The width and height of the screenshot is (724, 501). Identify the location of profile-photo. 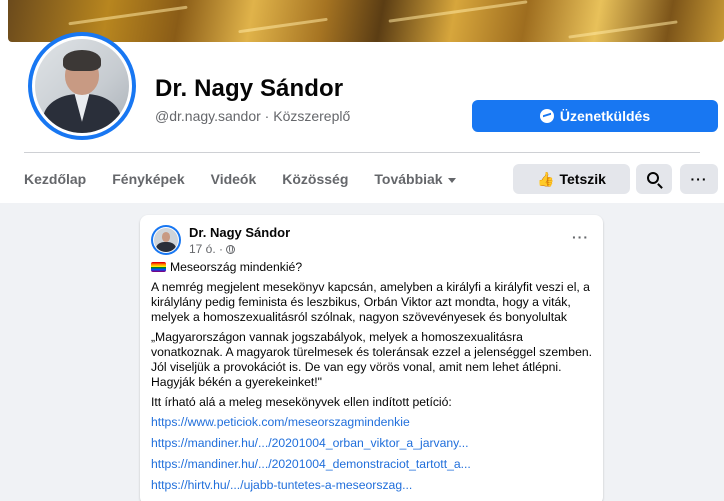
(82, 86).